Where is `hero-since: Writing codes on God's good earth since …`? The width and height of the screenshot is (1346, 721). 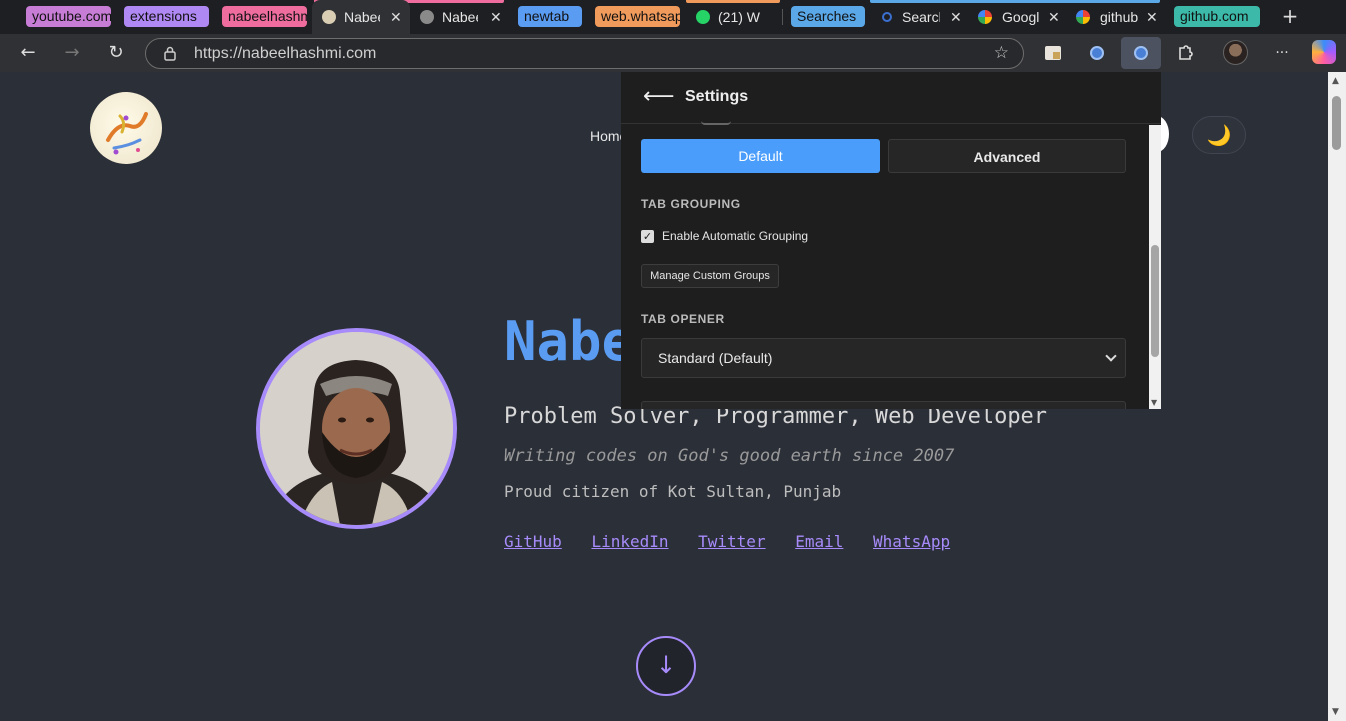 hero-since: Writing codes on God's good earth since … is located at coordinates (729, 456).